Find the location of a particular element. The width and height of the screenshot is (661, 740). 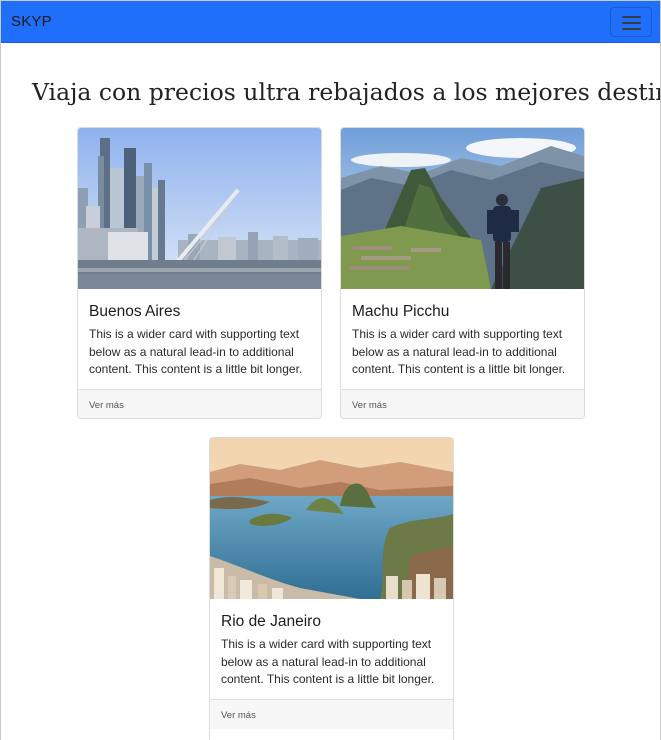

buenos-aires-skyline-photo is located at coordinates (199, 208).